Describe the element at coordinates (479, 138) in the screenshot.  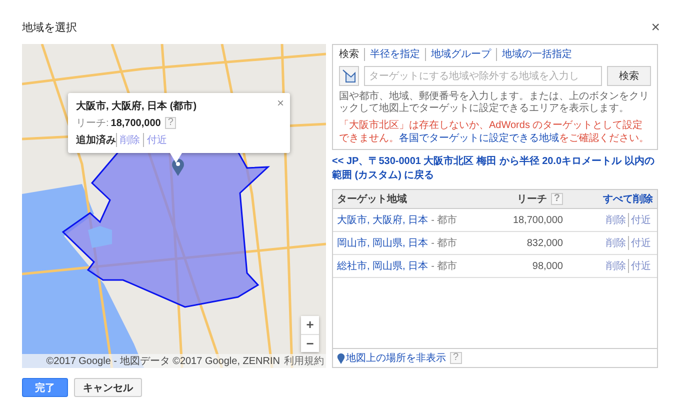
I see `targetable-locations-link: 各国でターゲットに設定できる地域` at that location.